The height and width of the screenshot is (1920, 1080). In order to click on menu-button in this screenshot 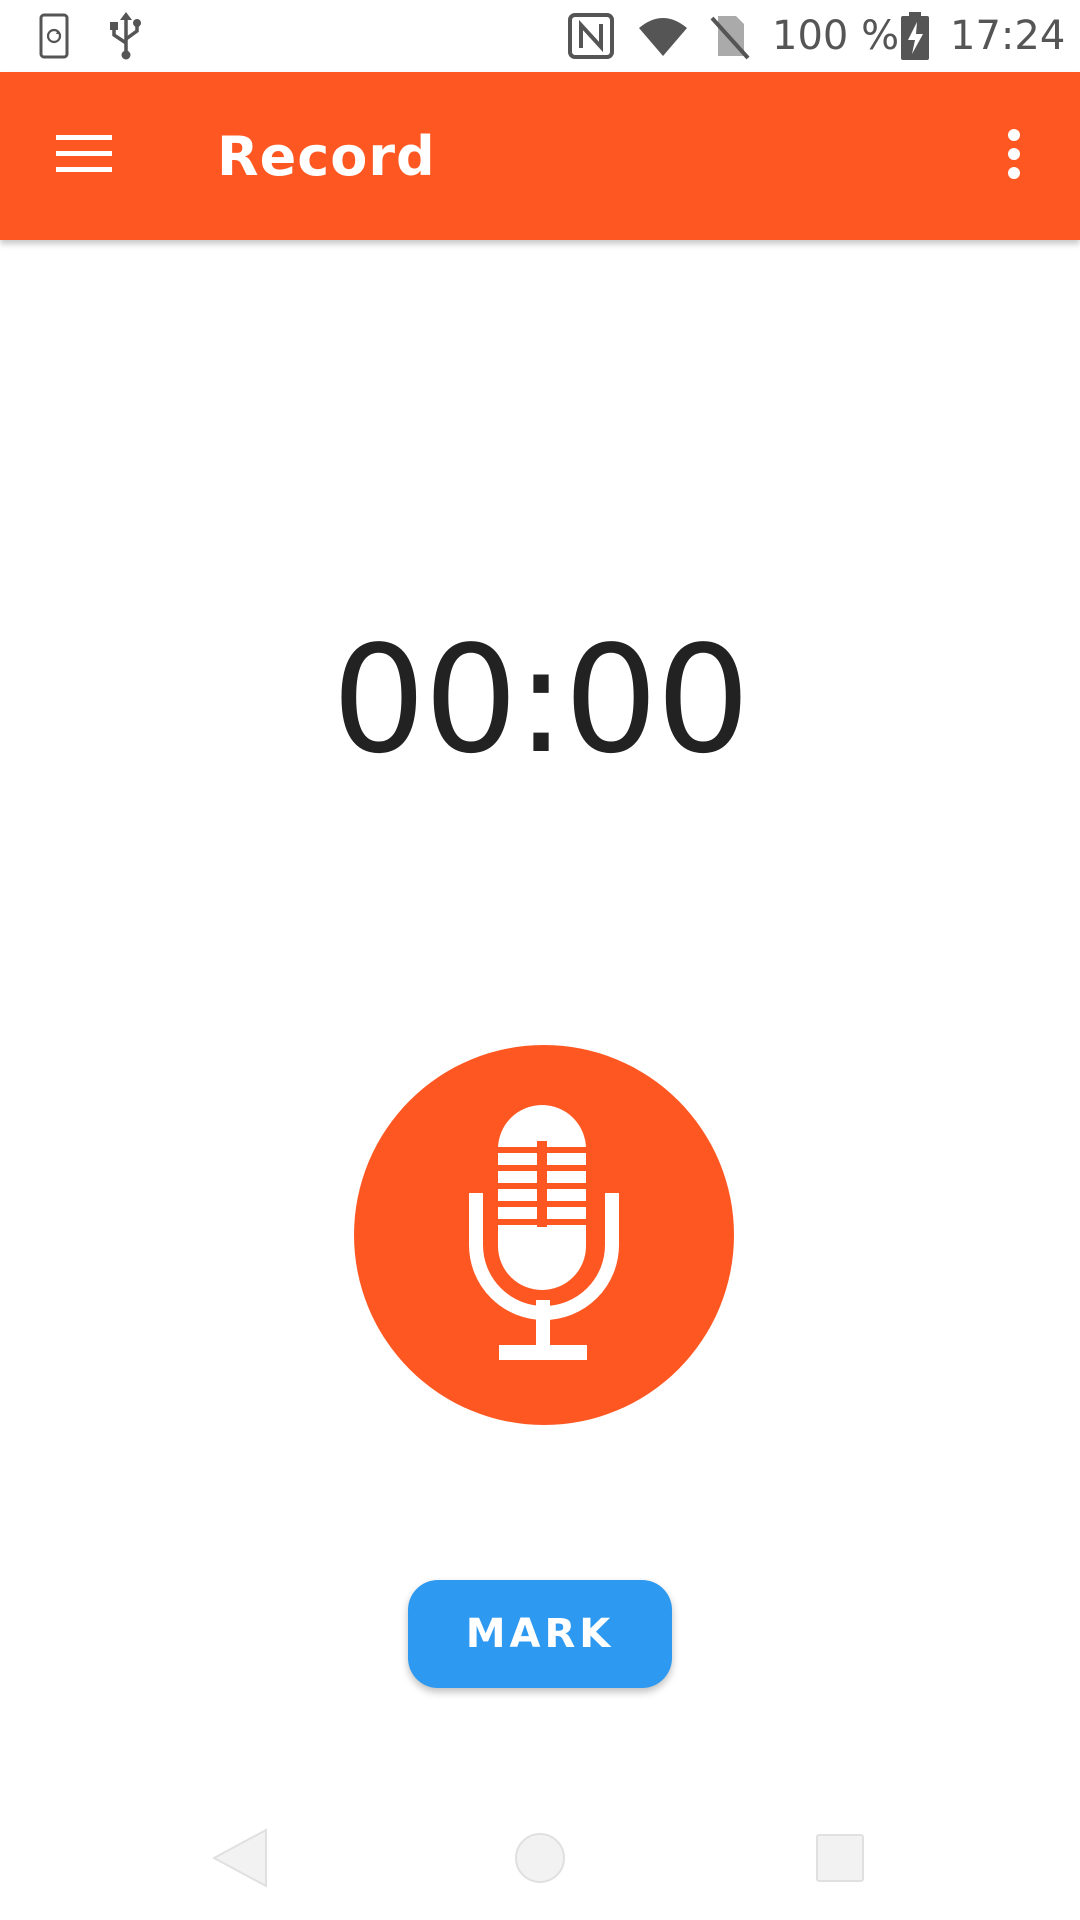, I will do `click(84, 156)`.